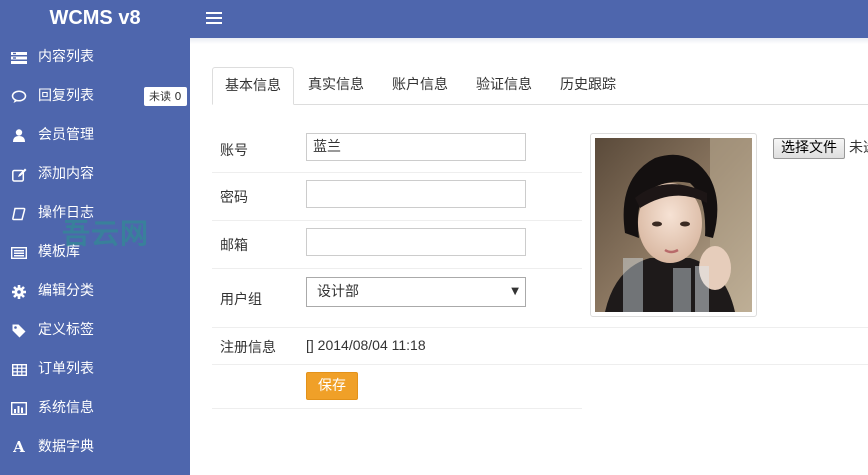 Image resolution: width=868 pixels, height=475 pixels. Describe the element at coordinates (66, 174) in the screenshot. I see `sidebar-item-label: 添加内容` at that location.